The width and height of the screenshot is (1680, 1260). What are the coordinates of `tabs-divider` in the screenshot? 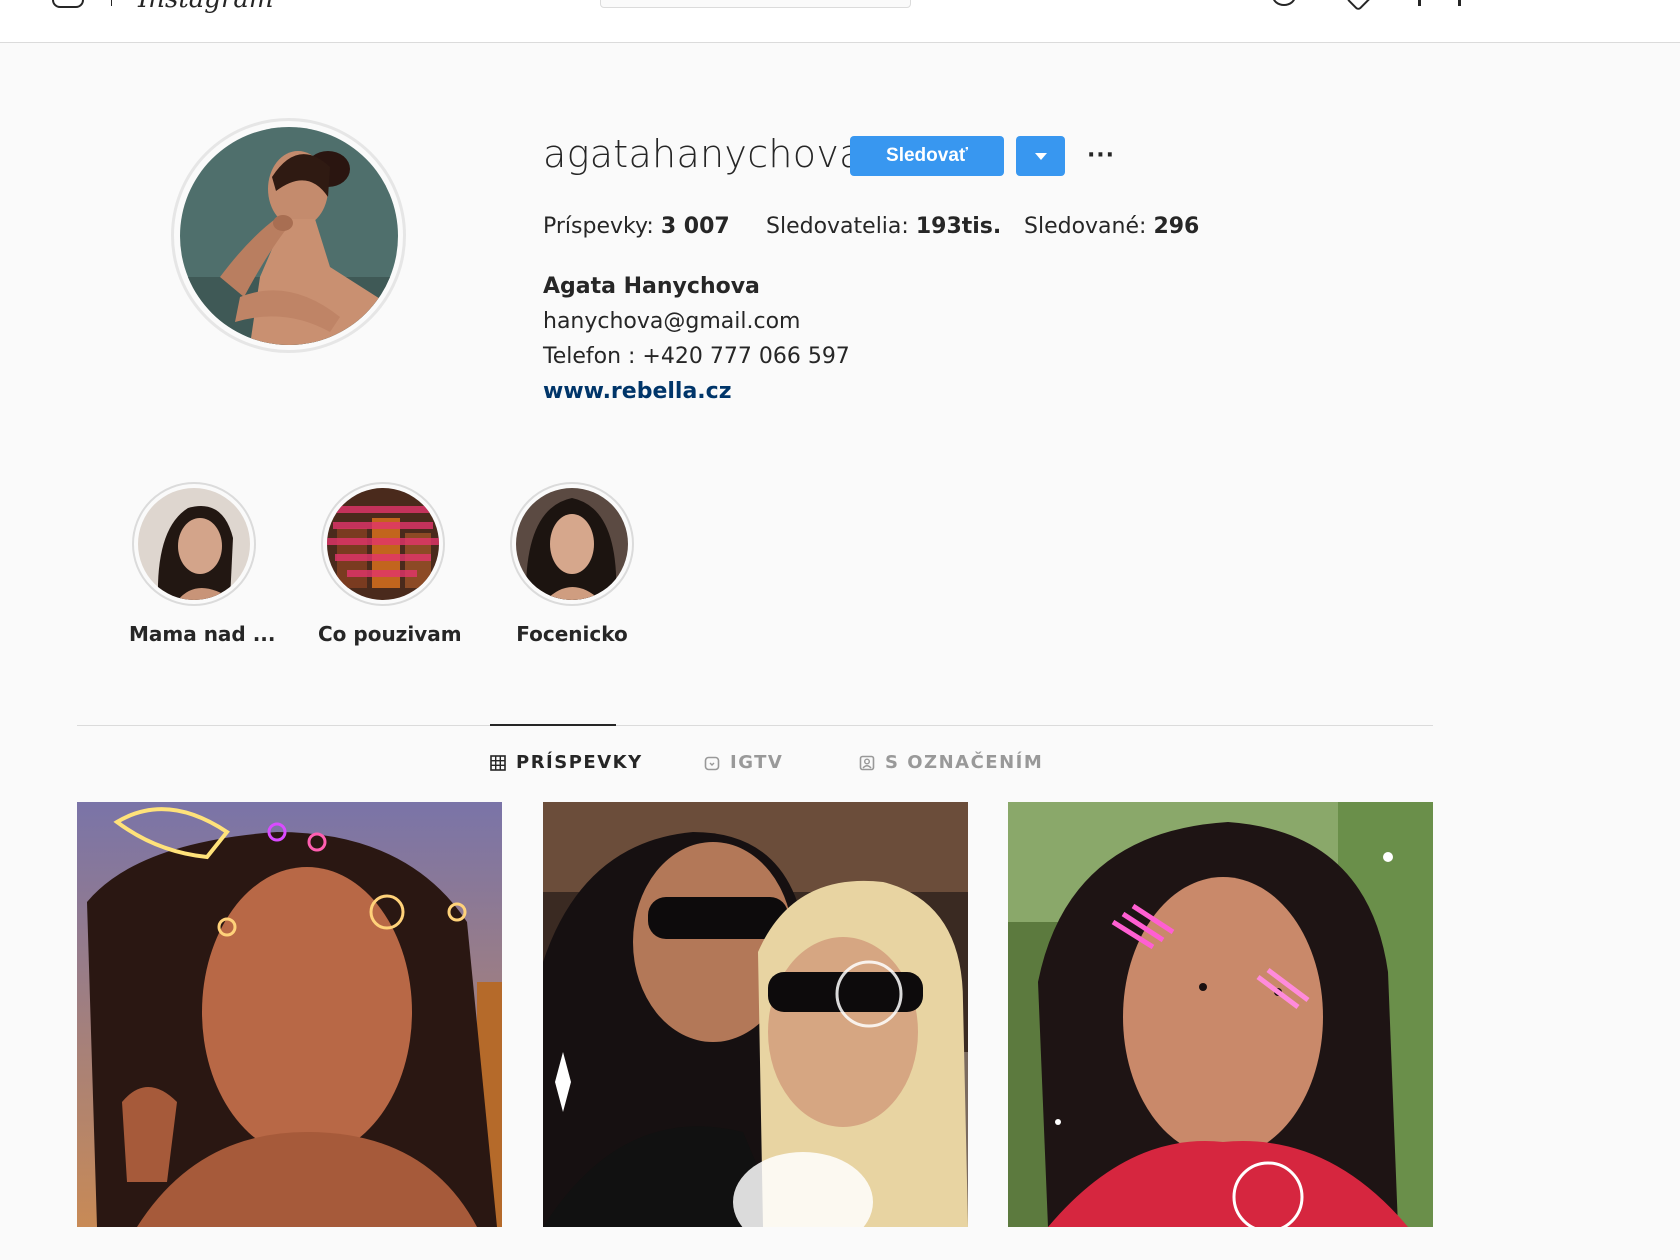 It's located at (755, 725).